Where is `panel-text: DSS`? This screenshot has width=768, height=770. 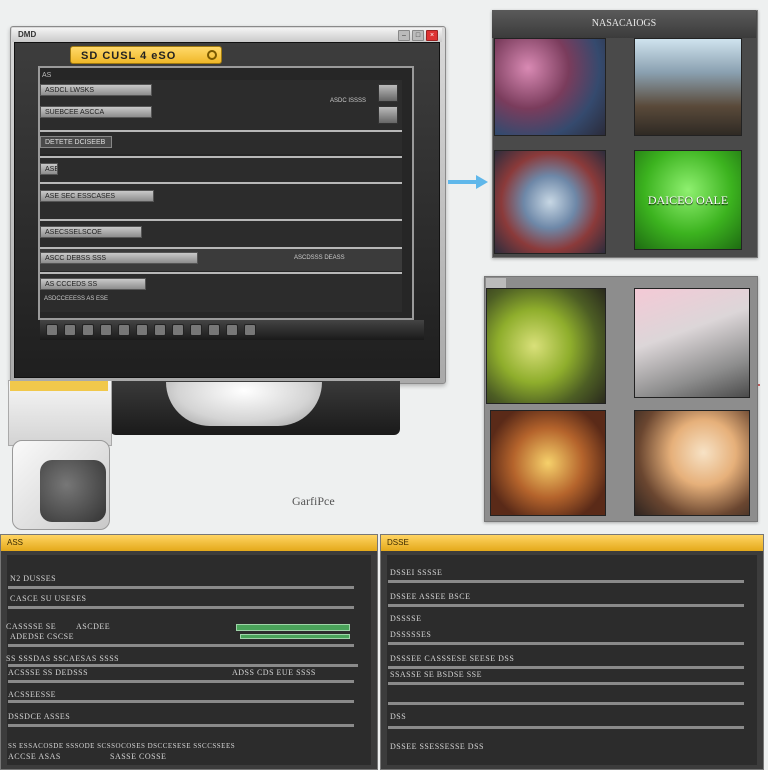
panel-text: DSS is located at coordinates (398, 716).